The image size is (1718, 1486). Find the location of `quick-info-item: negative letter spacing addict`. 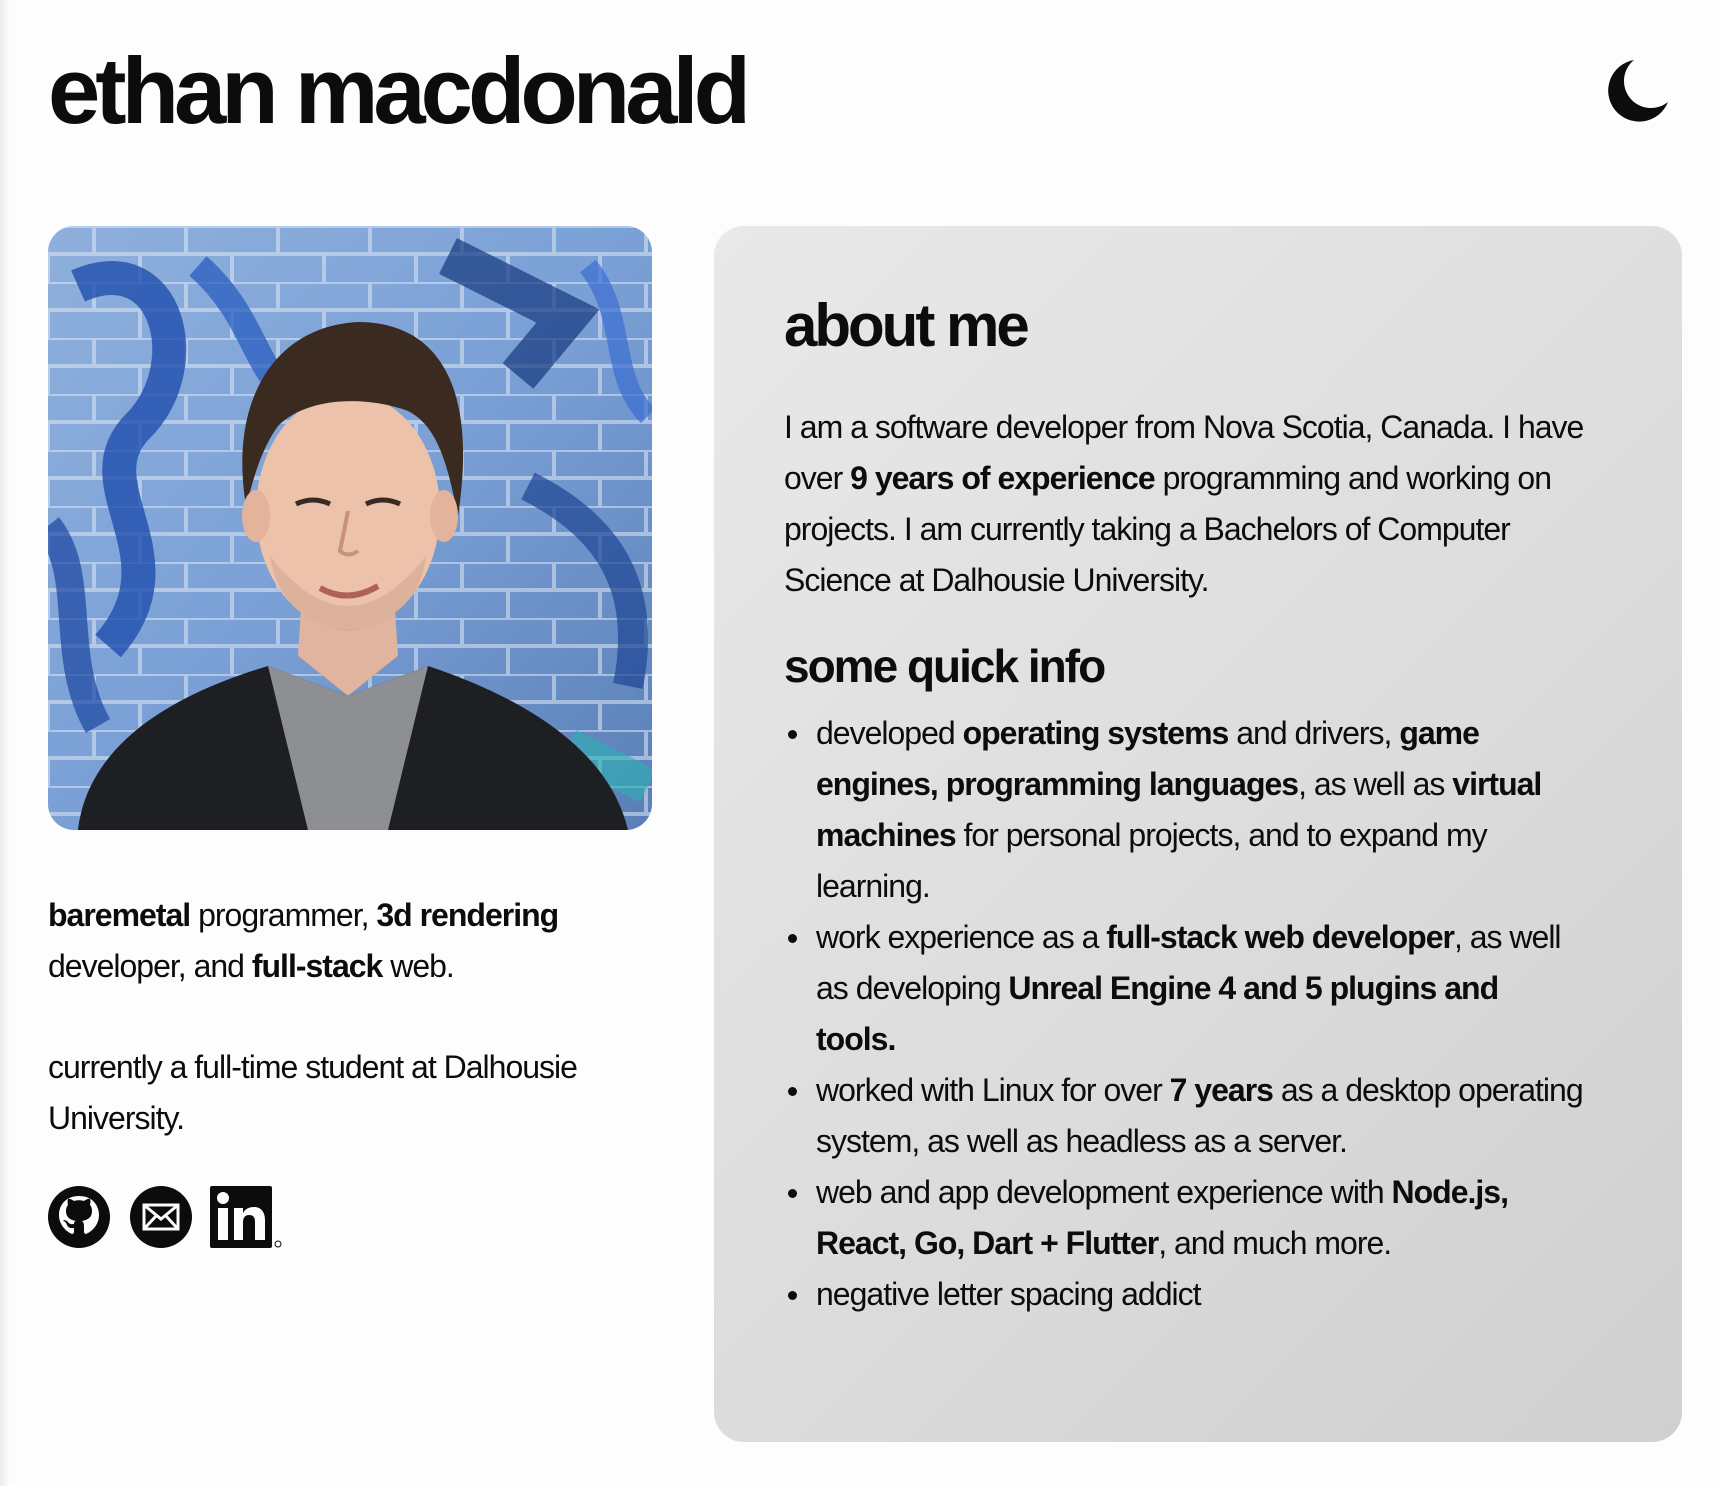

quick-info-item: negative letter spacing addict is located at coordinates (1184, 1294).